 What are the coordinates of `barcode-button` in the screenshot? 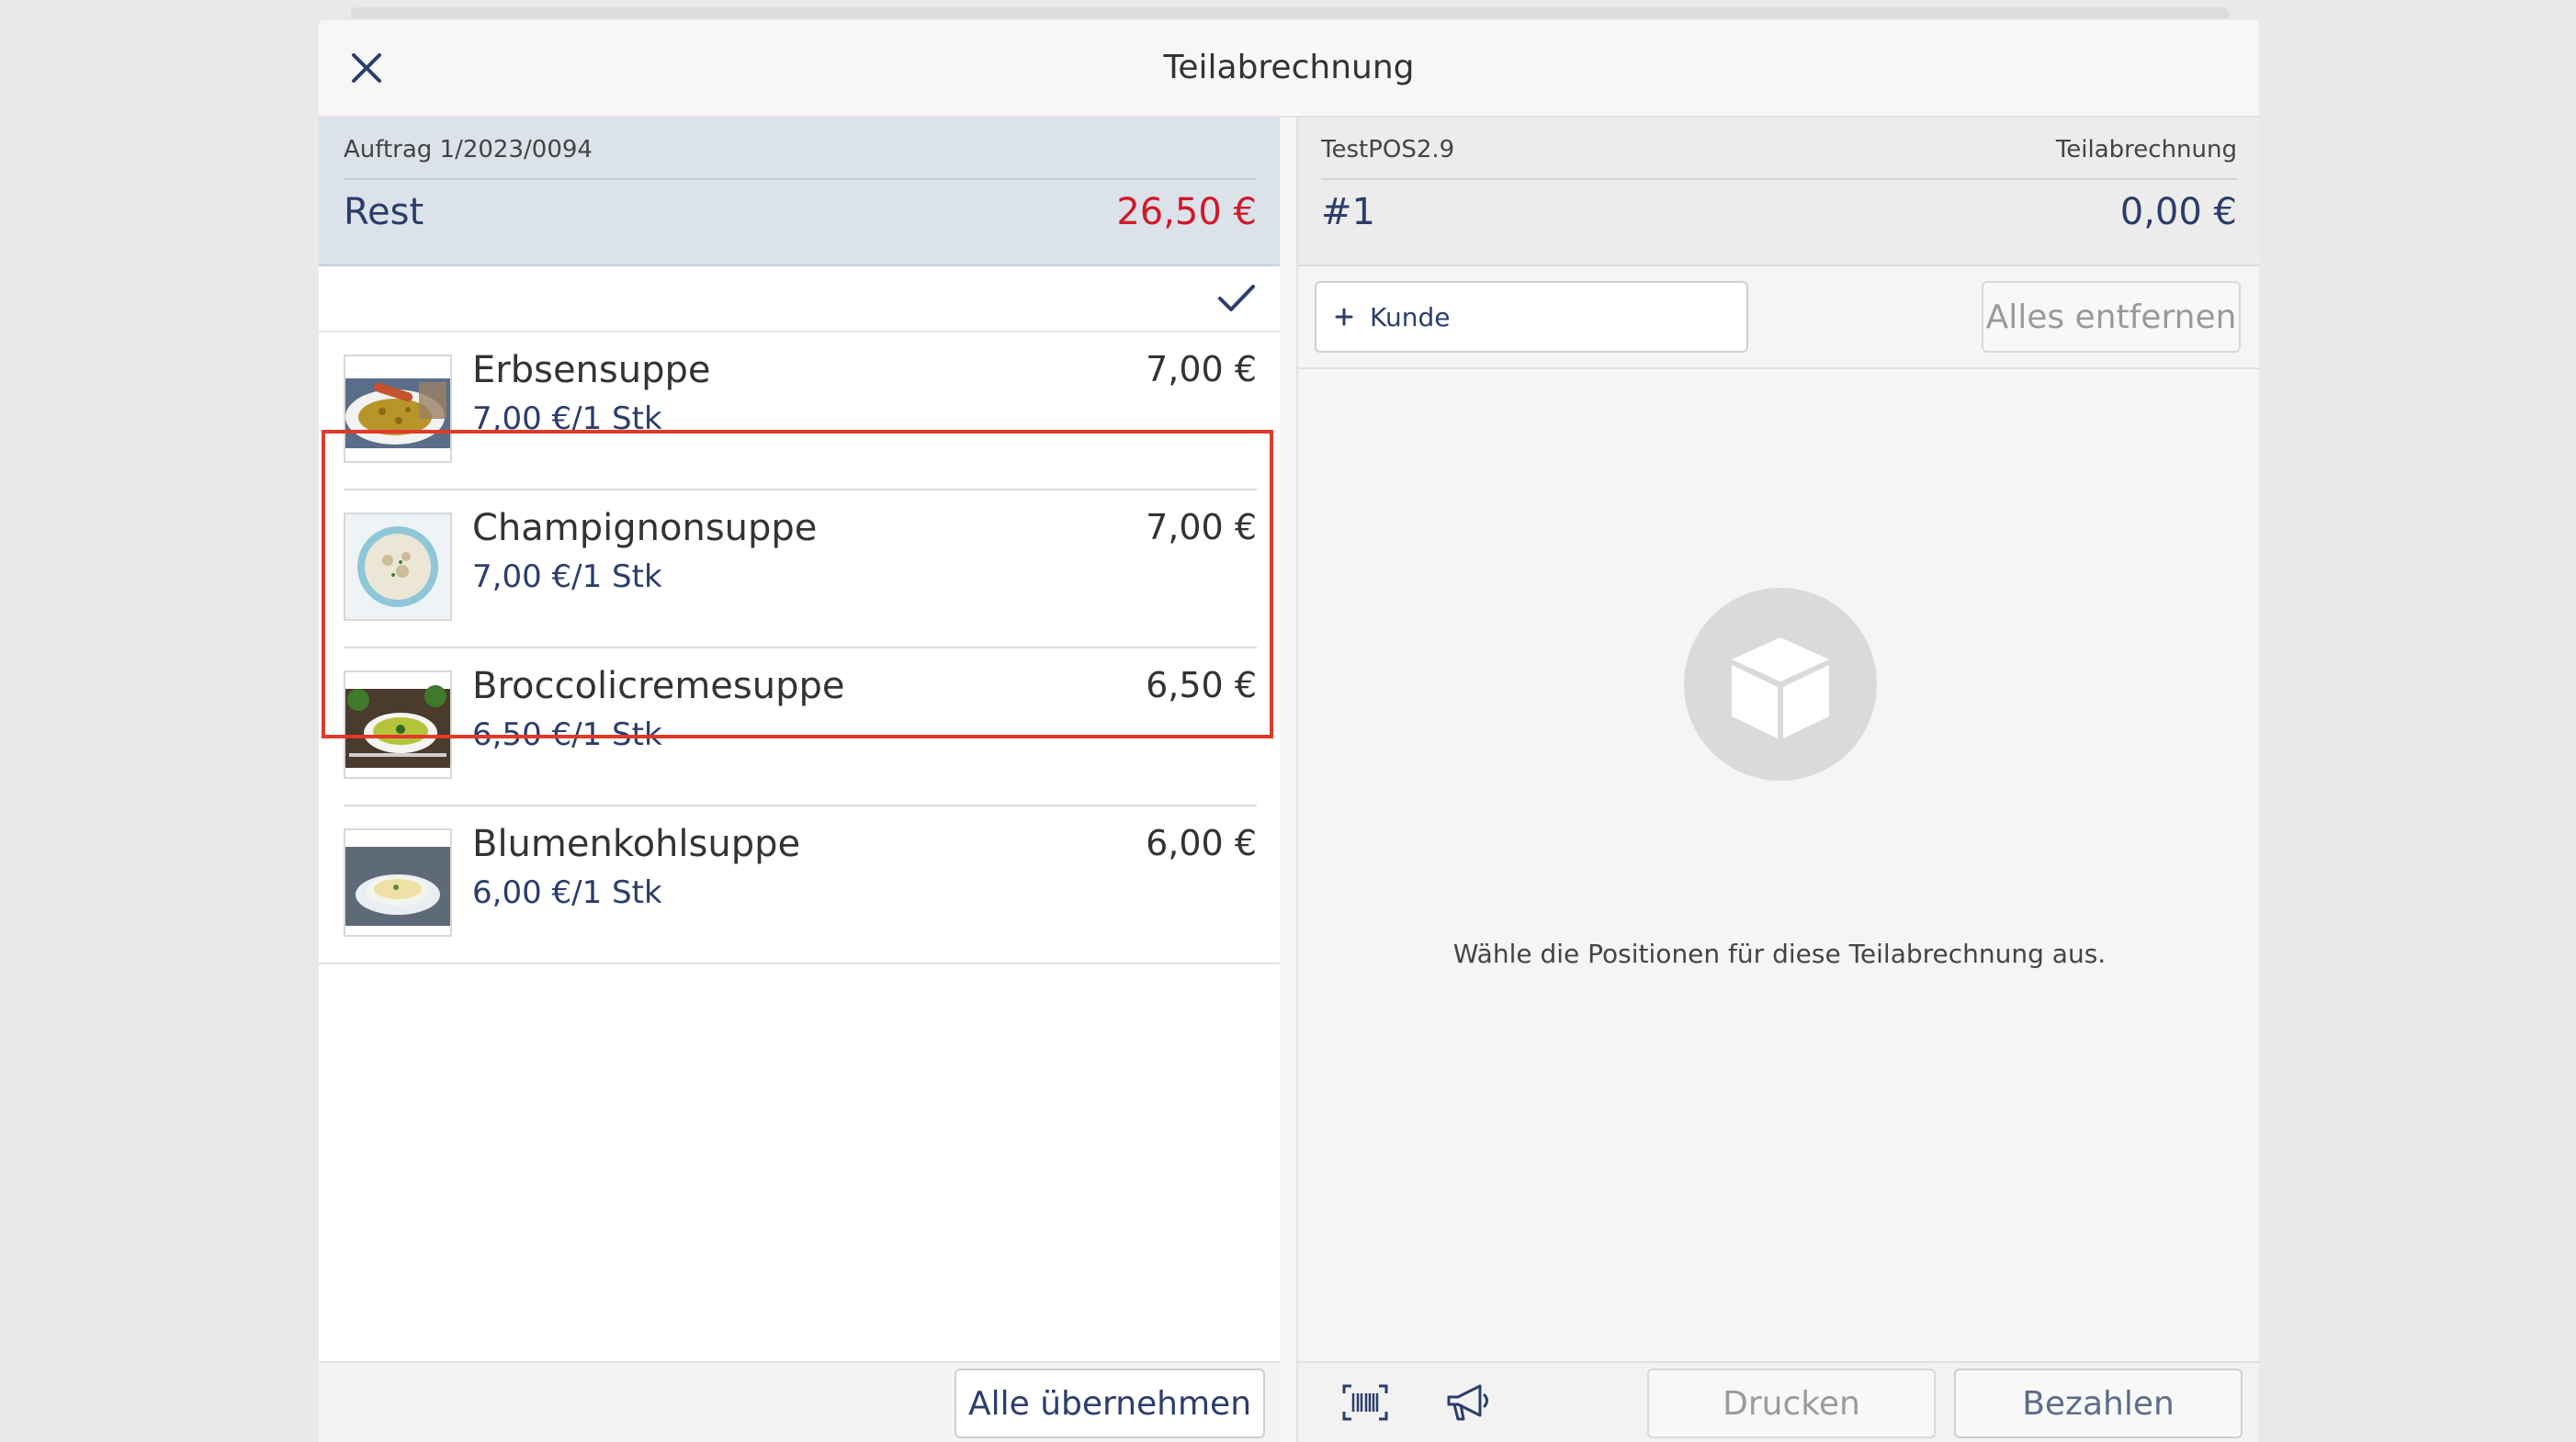 It's located at (1365, 1402).